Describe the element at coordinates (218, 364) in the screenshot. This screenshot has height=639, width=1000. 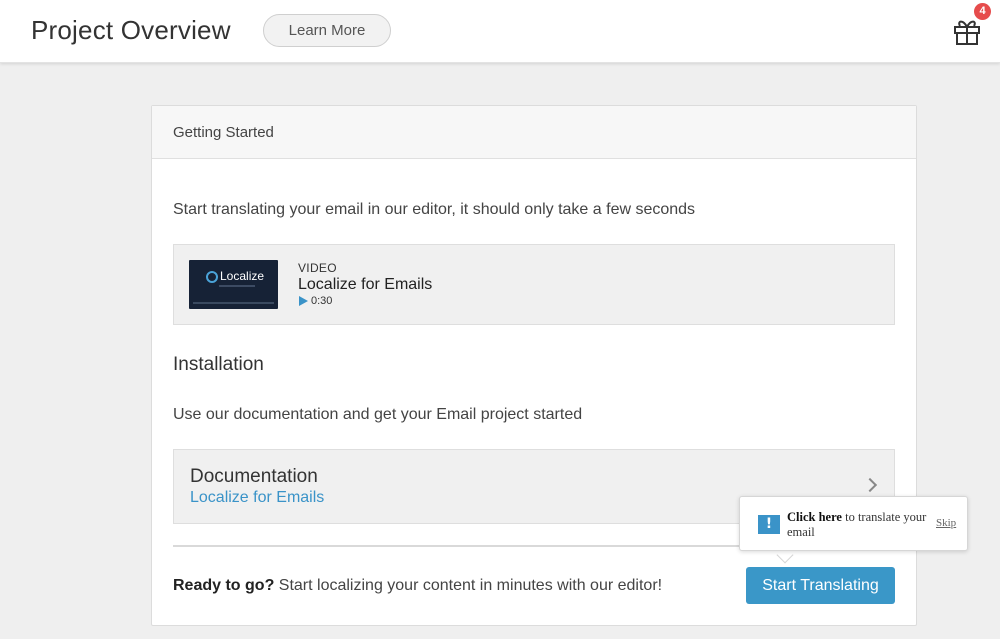
I see `installation-heading: Installation` at that location.